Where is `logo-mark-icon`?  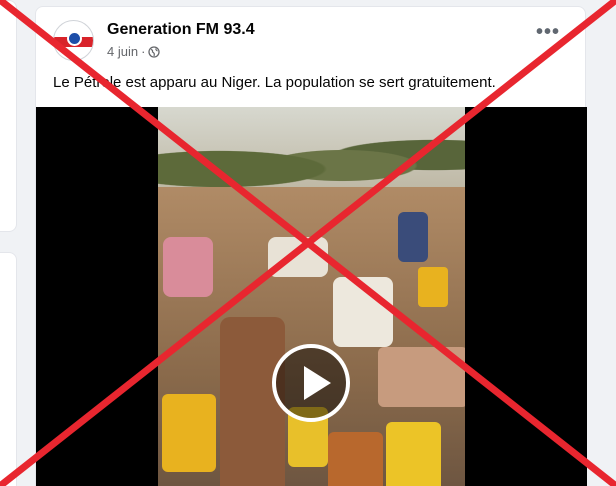
logo-mark-icon is located at coordinates (74, 38).